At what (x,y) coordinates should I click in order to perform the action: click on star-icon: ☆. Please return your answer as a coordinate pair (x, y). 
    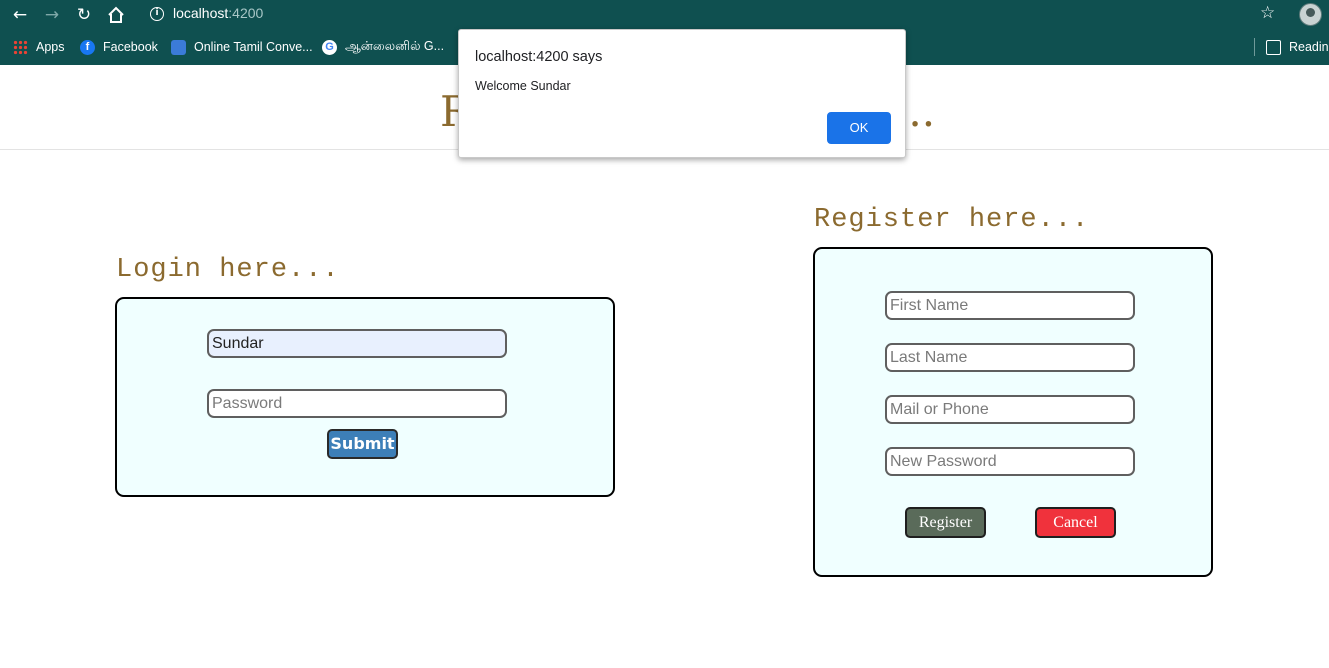
    Looking at the image, I should click on (1267, 13).